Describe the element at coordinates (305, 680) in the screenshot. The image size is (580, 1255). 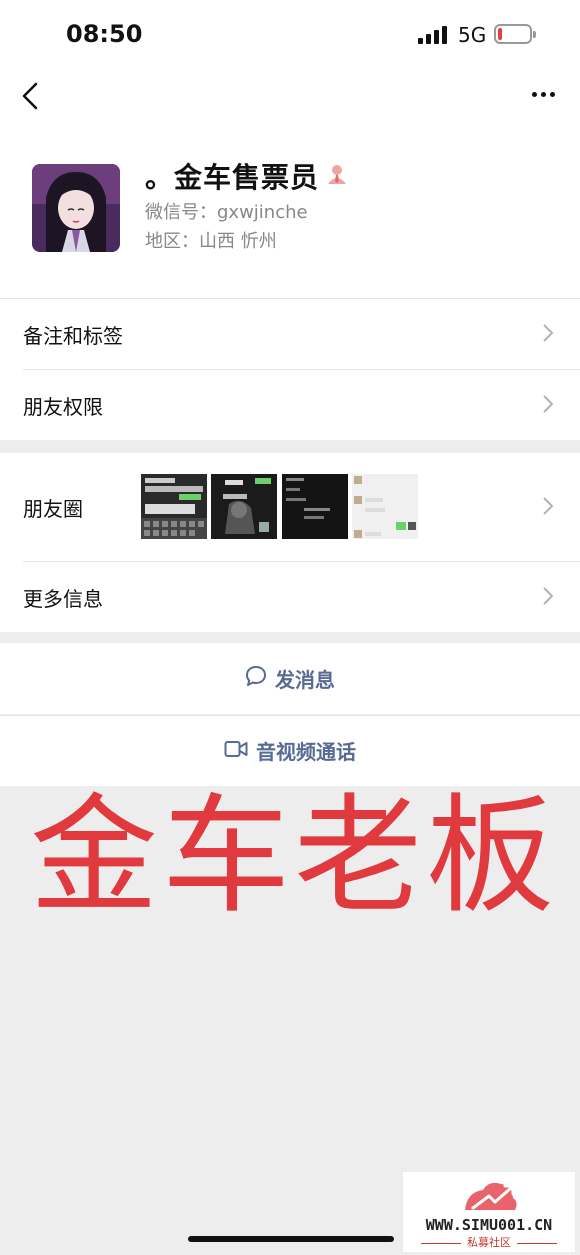
I see `send-message-label: 发消息` at that location.